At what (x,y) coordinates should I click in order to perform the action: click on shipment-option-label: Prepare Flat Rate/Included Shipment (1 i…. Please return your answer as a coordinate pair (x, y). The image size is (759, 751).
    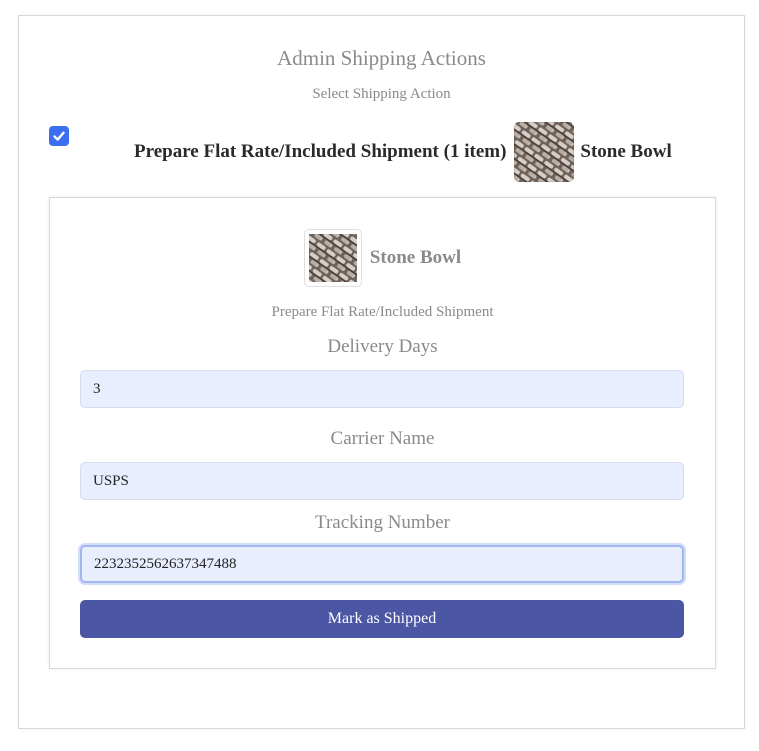
    Looking at the image, I should click on (320, 151).